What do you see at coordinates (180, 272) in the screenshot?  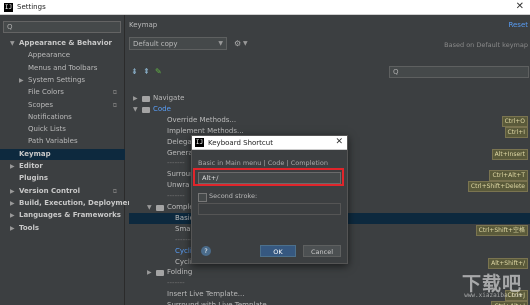 I see `action-label: Folding` at bounding box center [180, 272].